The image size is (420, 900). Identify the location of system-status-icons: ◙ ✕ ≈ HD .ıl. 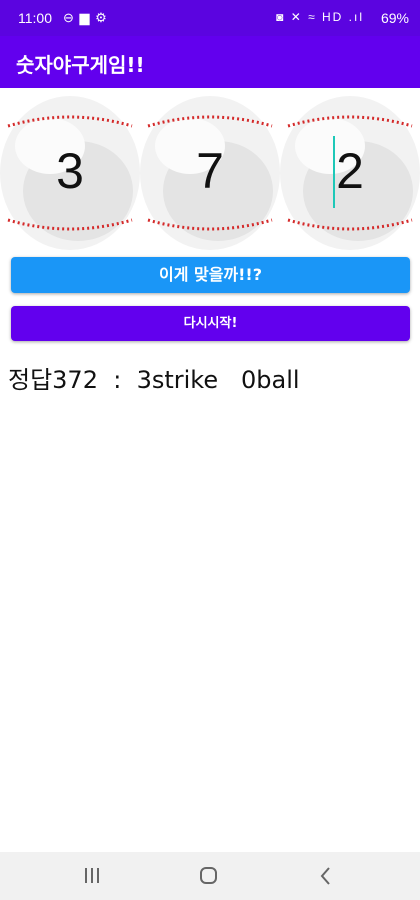
(320, 17).